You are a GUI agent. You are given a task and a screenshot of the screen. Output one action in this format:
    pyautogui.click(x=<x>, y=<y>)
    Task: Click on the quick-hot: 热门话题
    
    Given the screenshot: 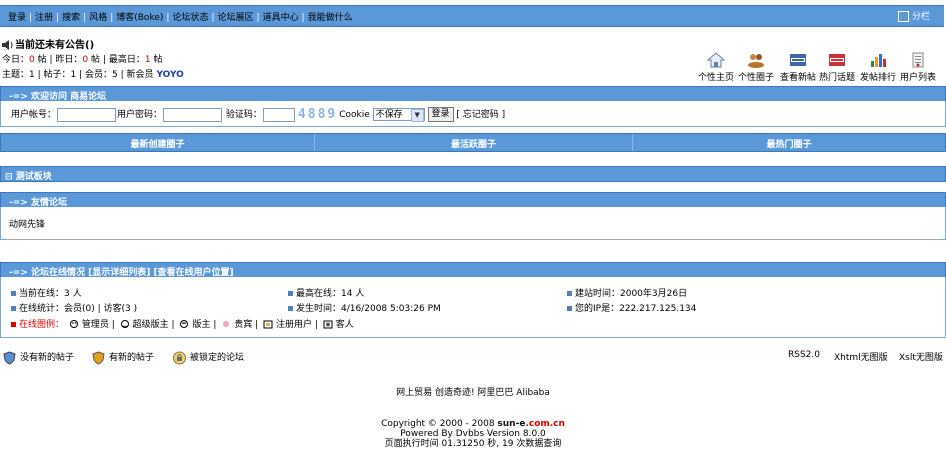 What is the action you would take?
    pyautogui.click(x=837, y=67)
    